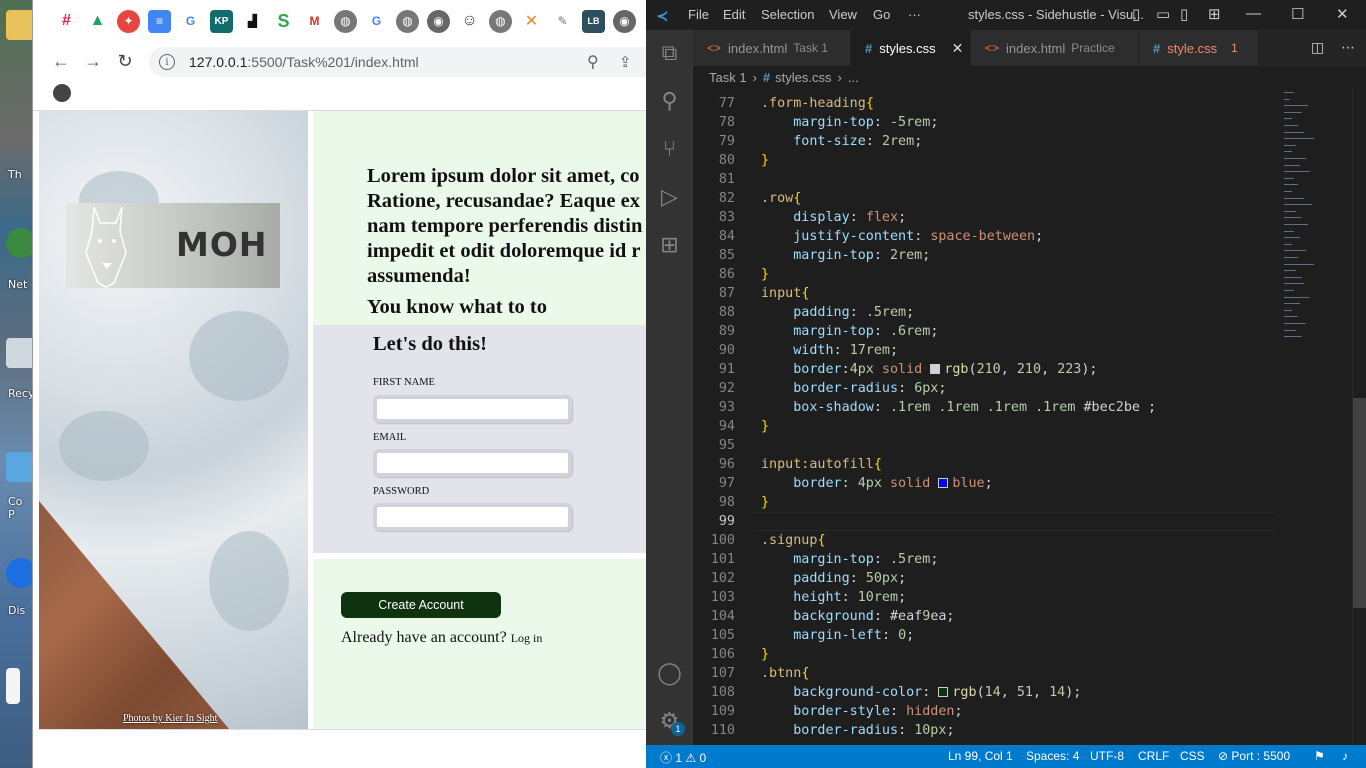  I want to click on address-bar: i 127.0.0.1:5500/Task%201/index.html ⚲ ⇪, so click(397, 62).